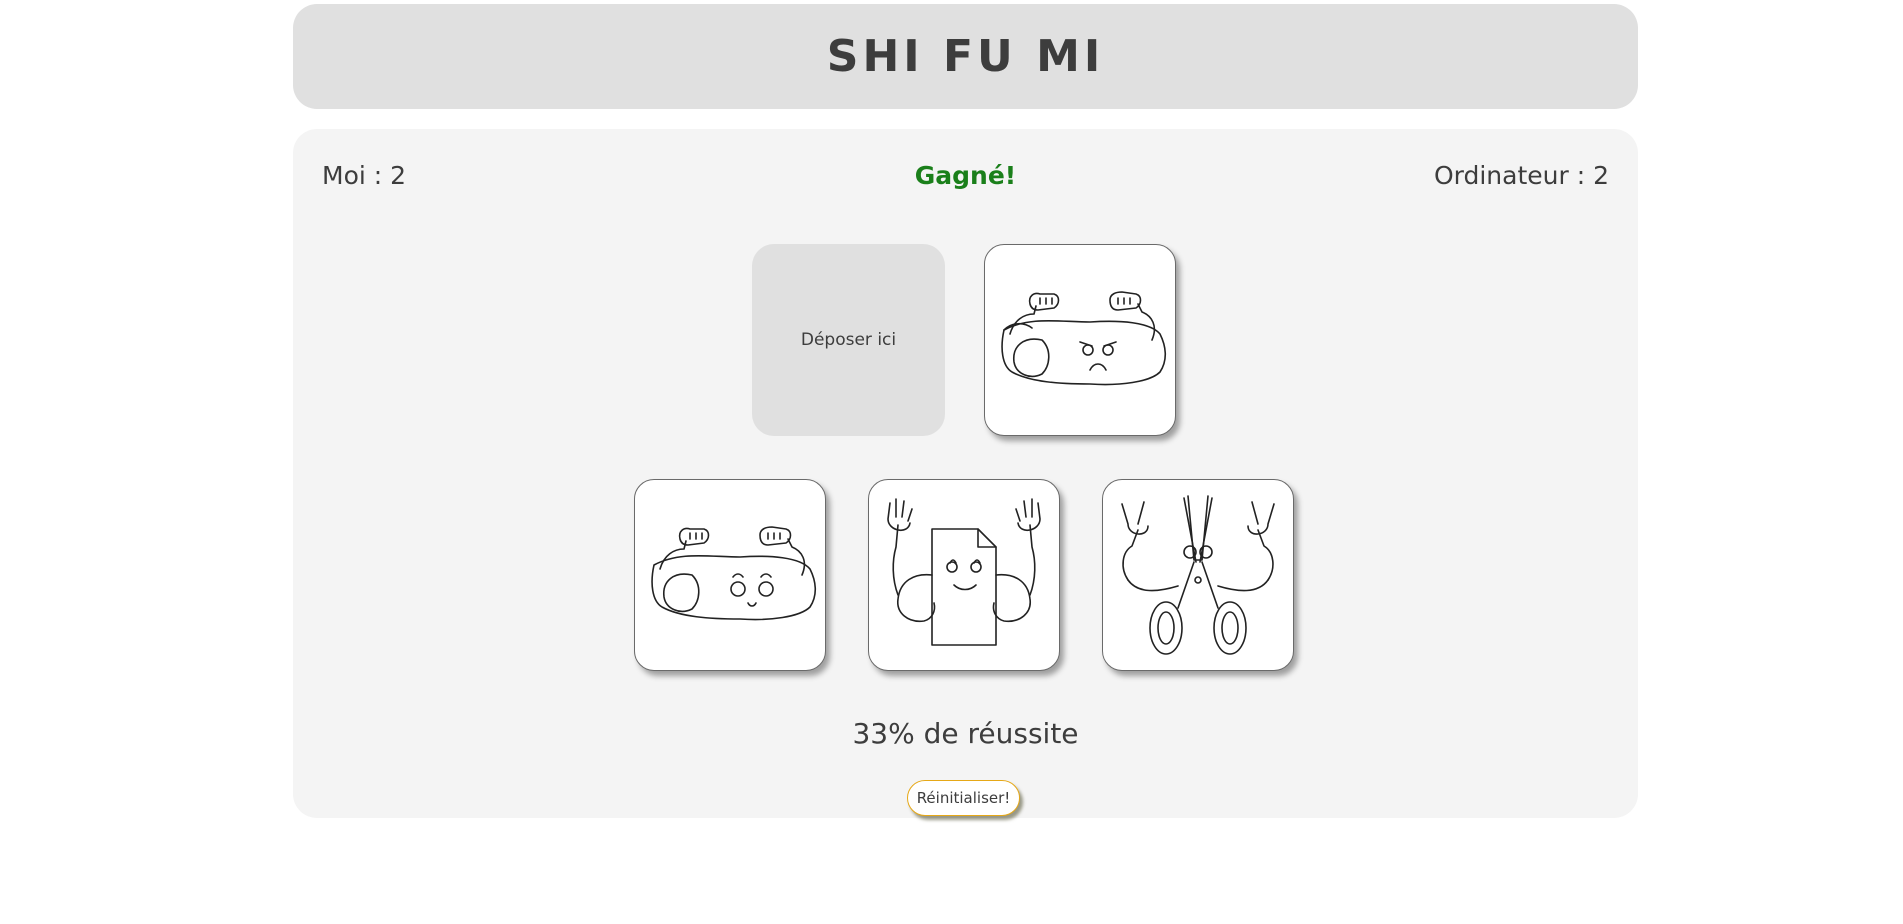 The width and height of the screenshot is (1903, 924). I want to click on drop-zone: Déposer ici, so click(848, 340).